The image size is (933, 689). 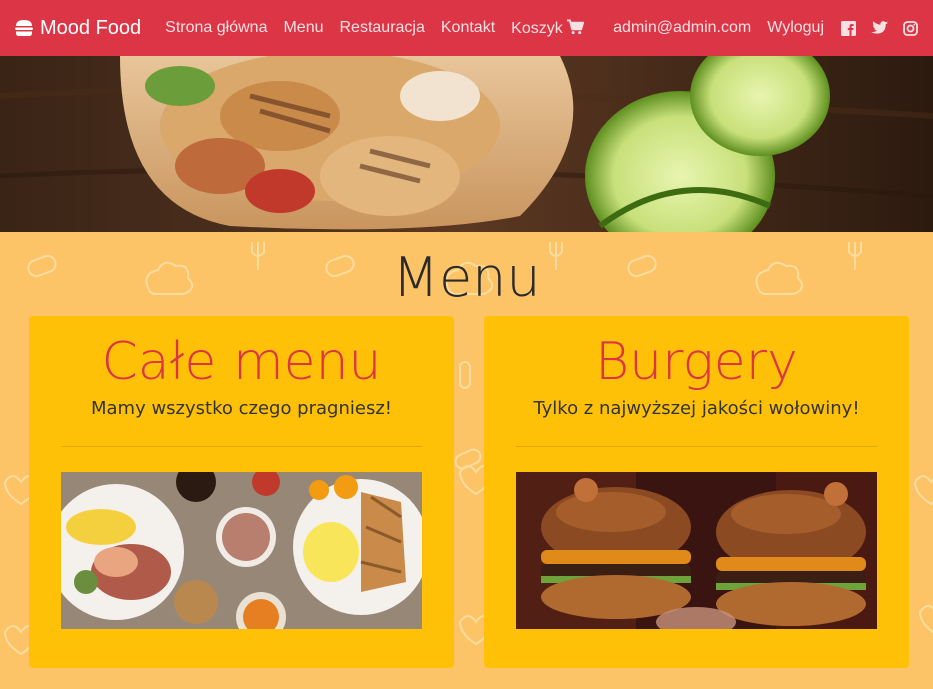 I want to click on card-title: Całe menu, so click(x=241, y=362).